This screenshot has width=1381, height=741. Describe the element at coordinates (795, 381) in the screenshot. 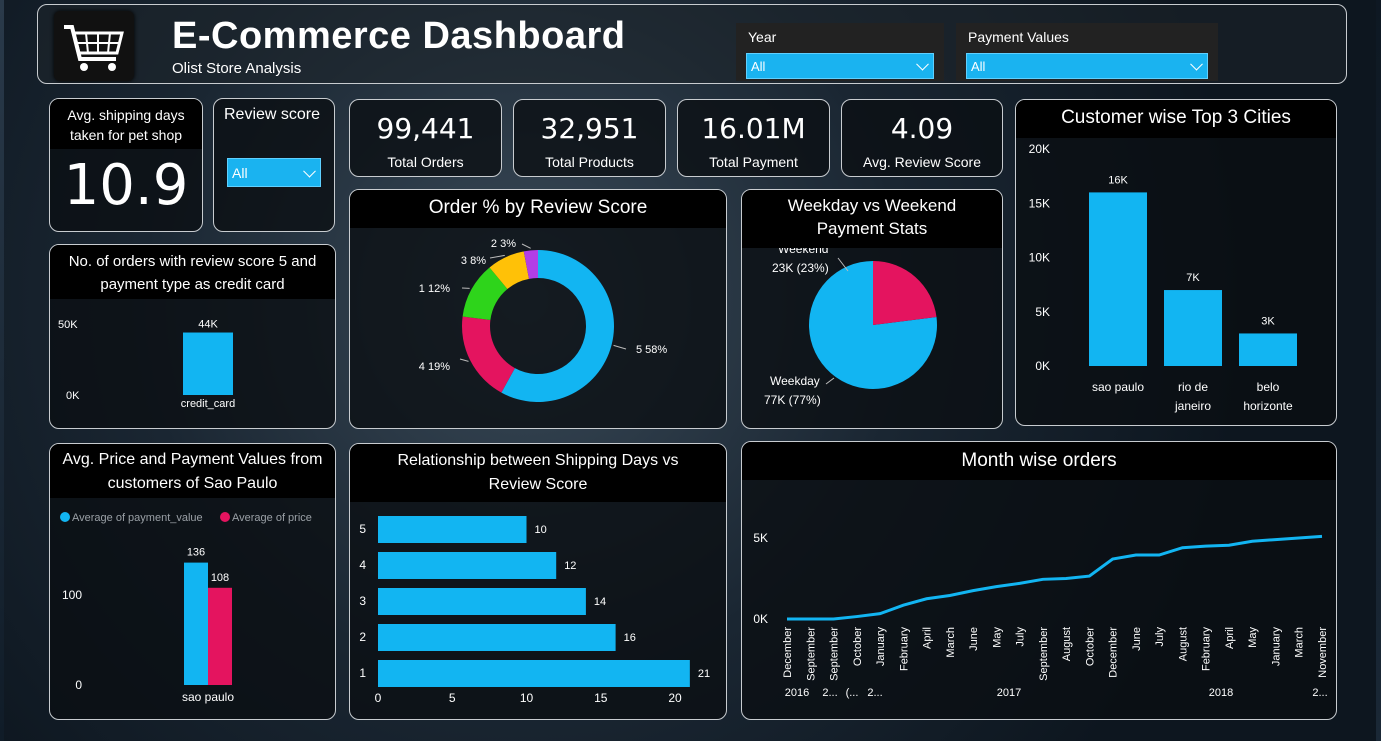

I see `slice-label-name: Weekday` at that location.